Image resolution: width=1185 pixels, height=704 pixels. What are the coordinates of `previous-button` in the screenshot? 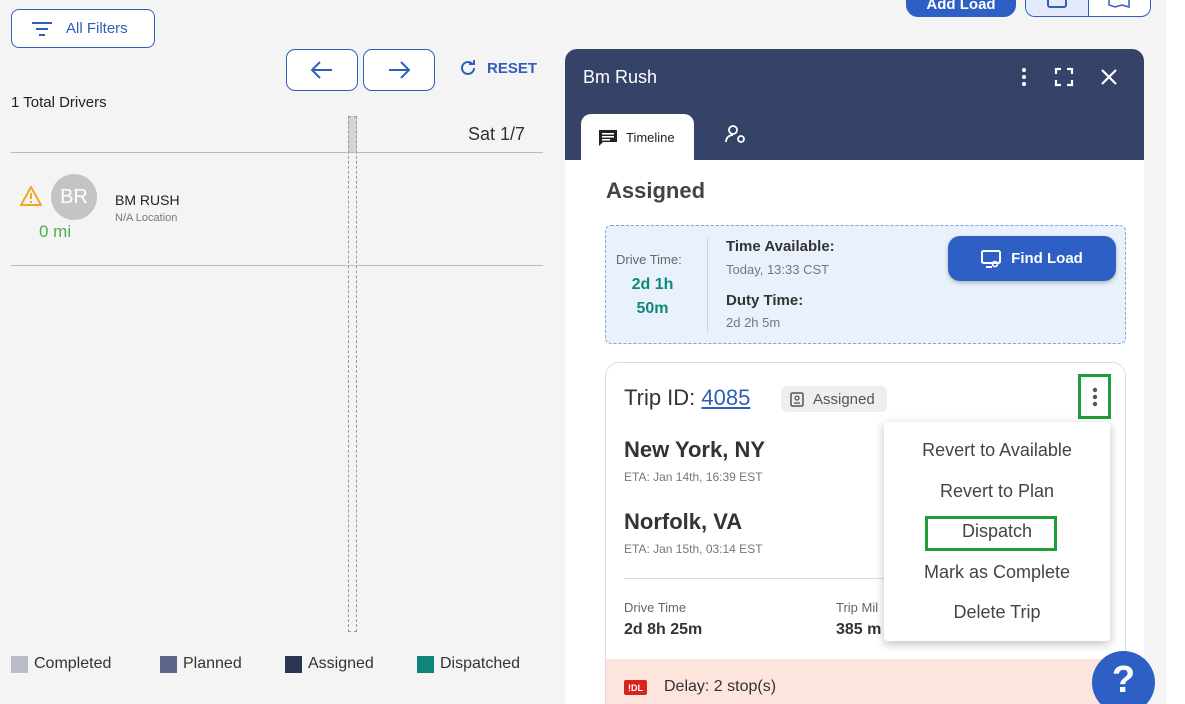 It's located at (322, 70).